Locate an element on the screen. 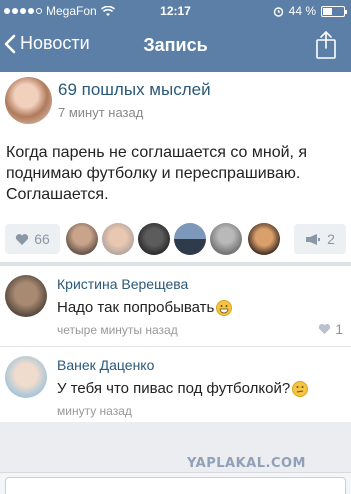 Image resolution: width=351 pixels, height=494 pixels. grin-emoji-icon is located at coordinates (224, 307).